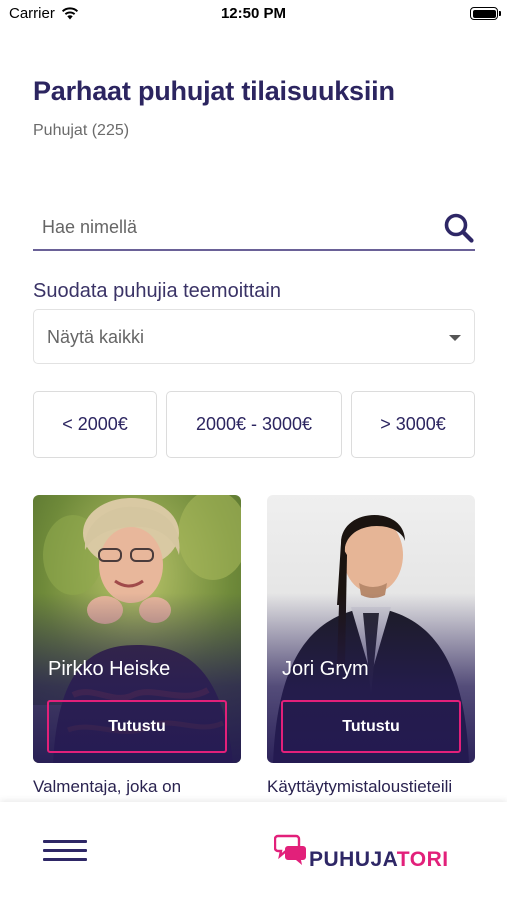 This screenshot has height=900, width=507. I want to click on speaker-name: Jori Grym, so click(325, 669).